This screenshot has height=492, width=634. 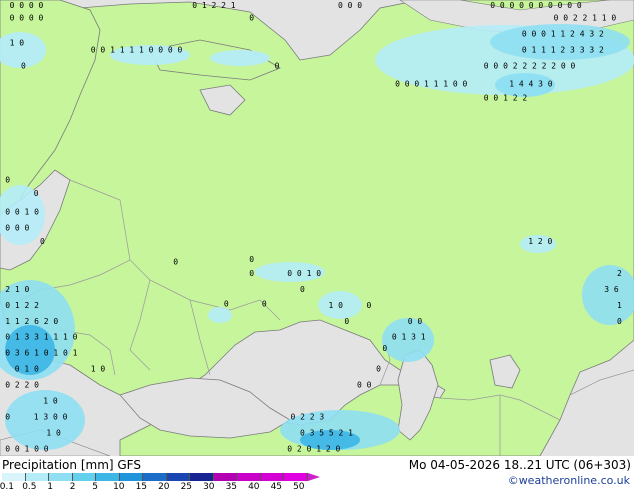 What do you see at coordinates (95, 487) in the screenshot?
I see `color-scale-label: 5` at bounding box center [95, 487].